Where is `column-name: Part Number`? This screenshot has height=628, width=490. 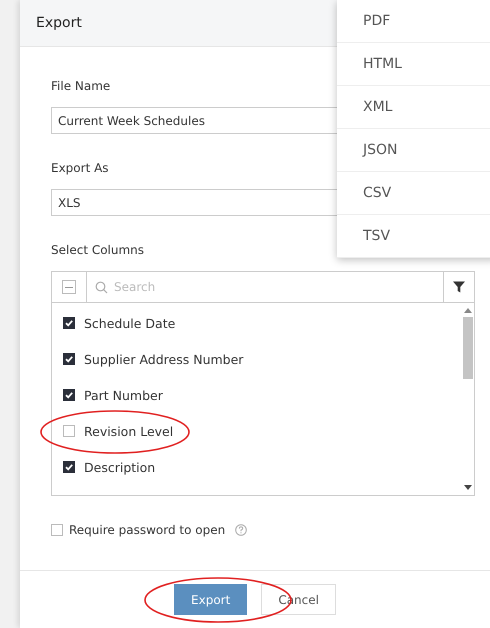
column-name: Part Number is located at coordinates (123, 395).